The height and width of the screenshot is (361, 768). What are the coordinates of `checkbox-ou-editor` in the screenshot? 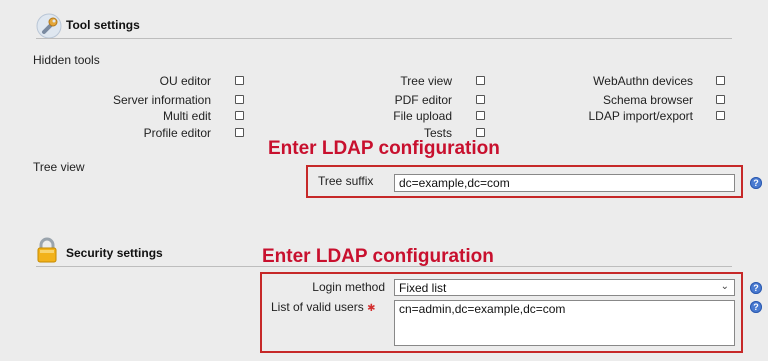 It's located at (239, 80).